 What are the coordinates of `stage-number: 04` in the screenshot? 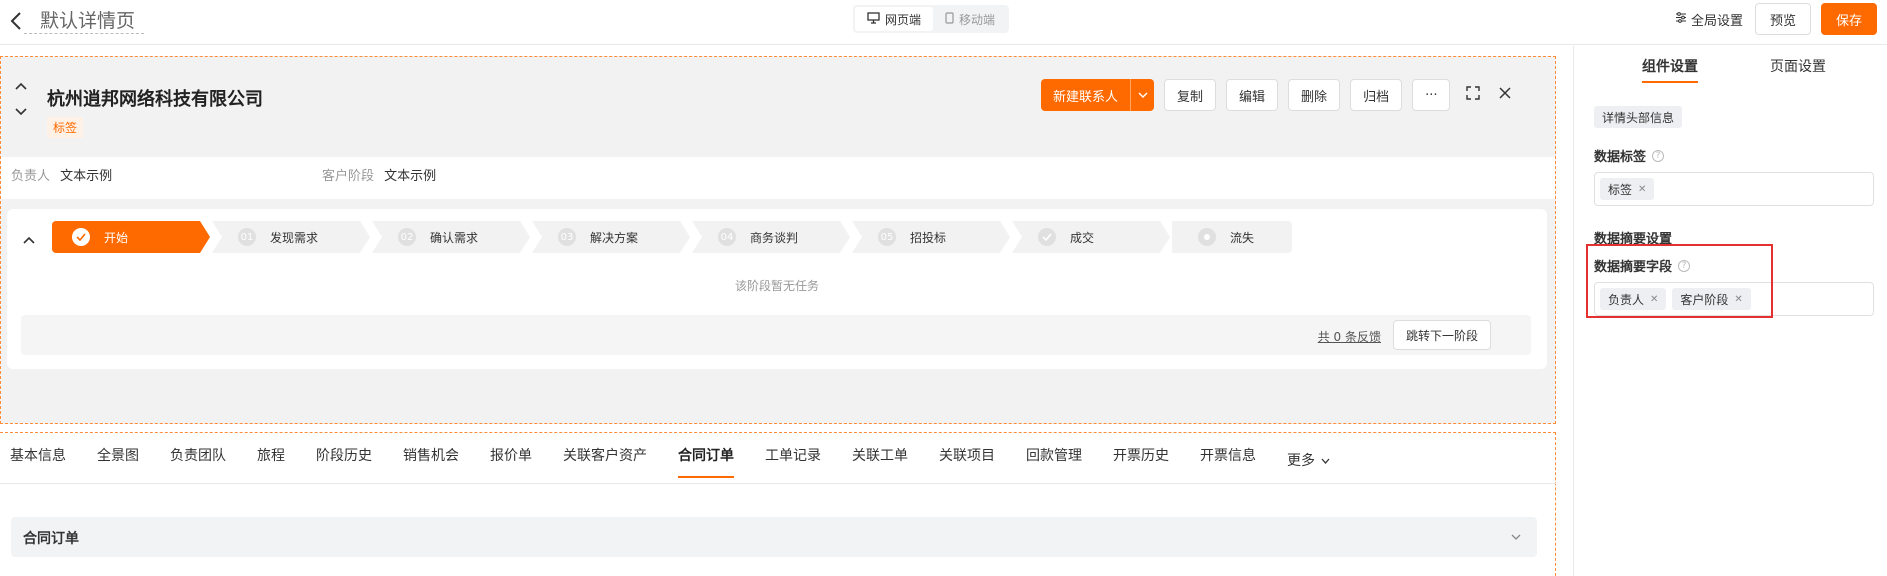 It's located at (727, 237).